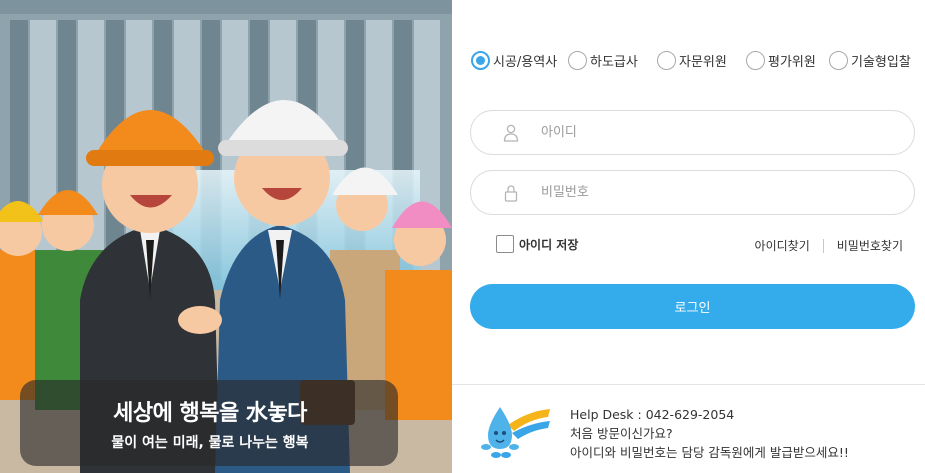 This screenshot has height=473, width=925. What do you see at coordinates (721, 192) in the screenshot?
I see `password-input` at bounding box center [721, 192].